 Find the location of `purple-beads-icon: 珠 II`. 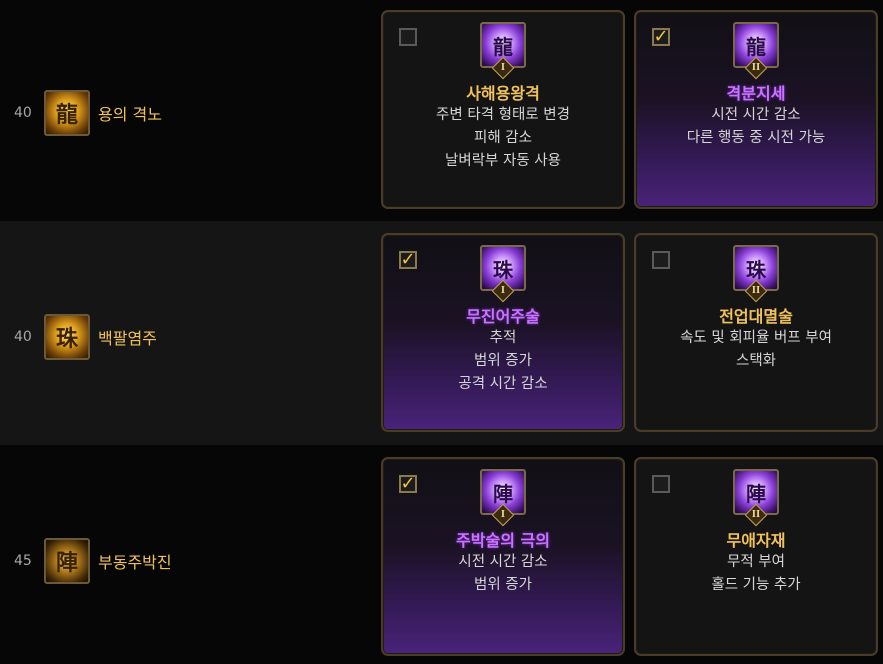

purple-beads-icon: 珠 II is located at coordinates (756, 274).